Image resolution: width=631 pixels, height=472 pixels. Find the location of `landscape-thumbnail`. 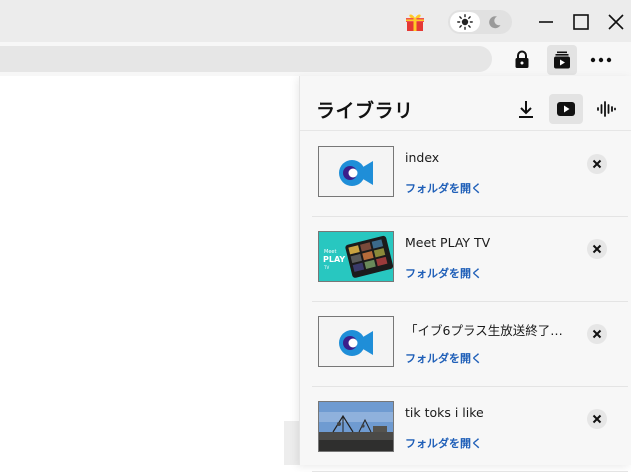

landscape-thumbnail is located at coordinates (356, 426).